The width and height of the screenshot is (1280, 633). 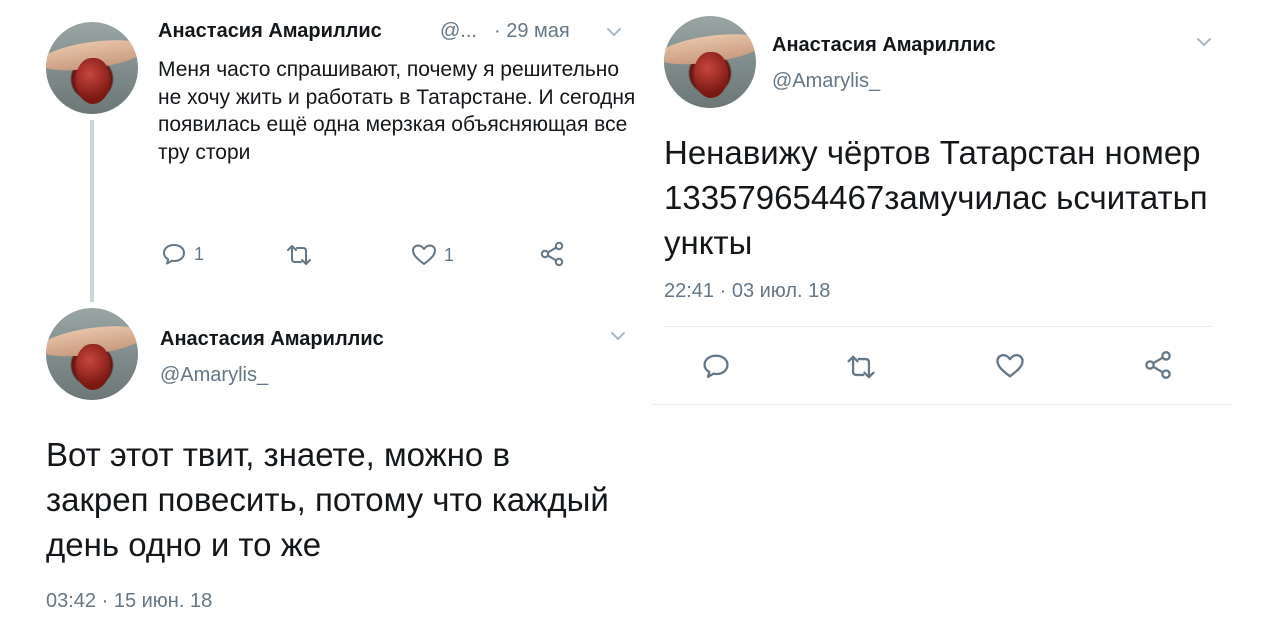 I want to click on tweet-timestamp: 03:42 · 15 июн. 18, so click(x=129, y=601).